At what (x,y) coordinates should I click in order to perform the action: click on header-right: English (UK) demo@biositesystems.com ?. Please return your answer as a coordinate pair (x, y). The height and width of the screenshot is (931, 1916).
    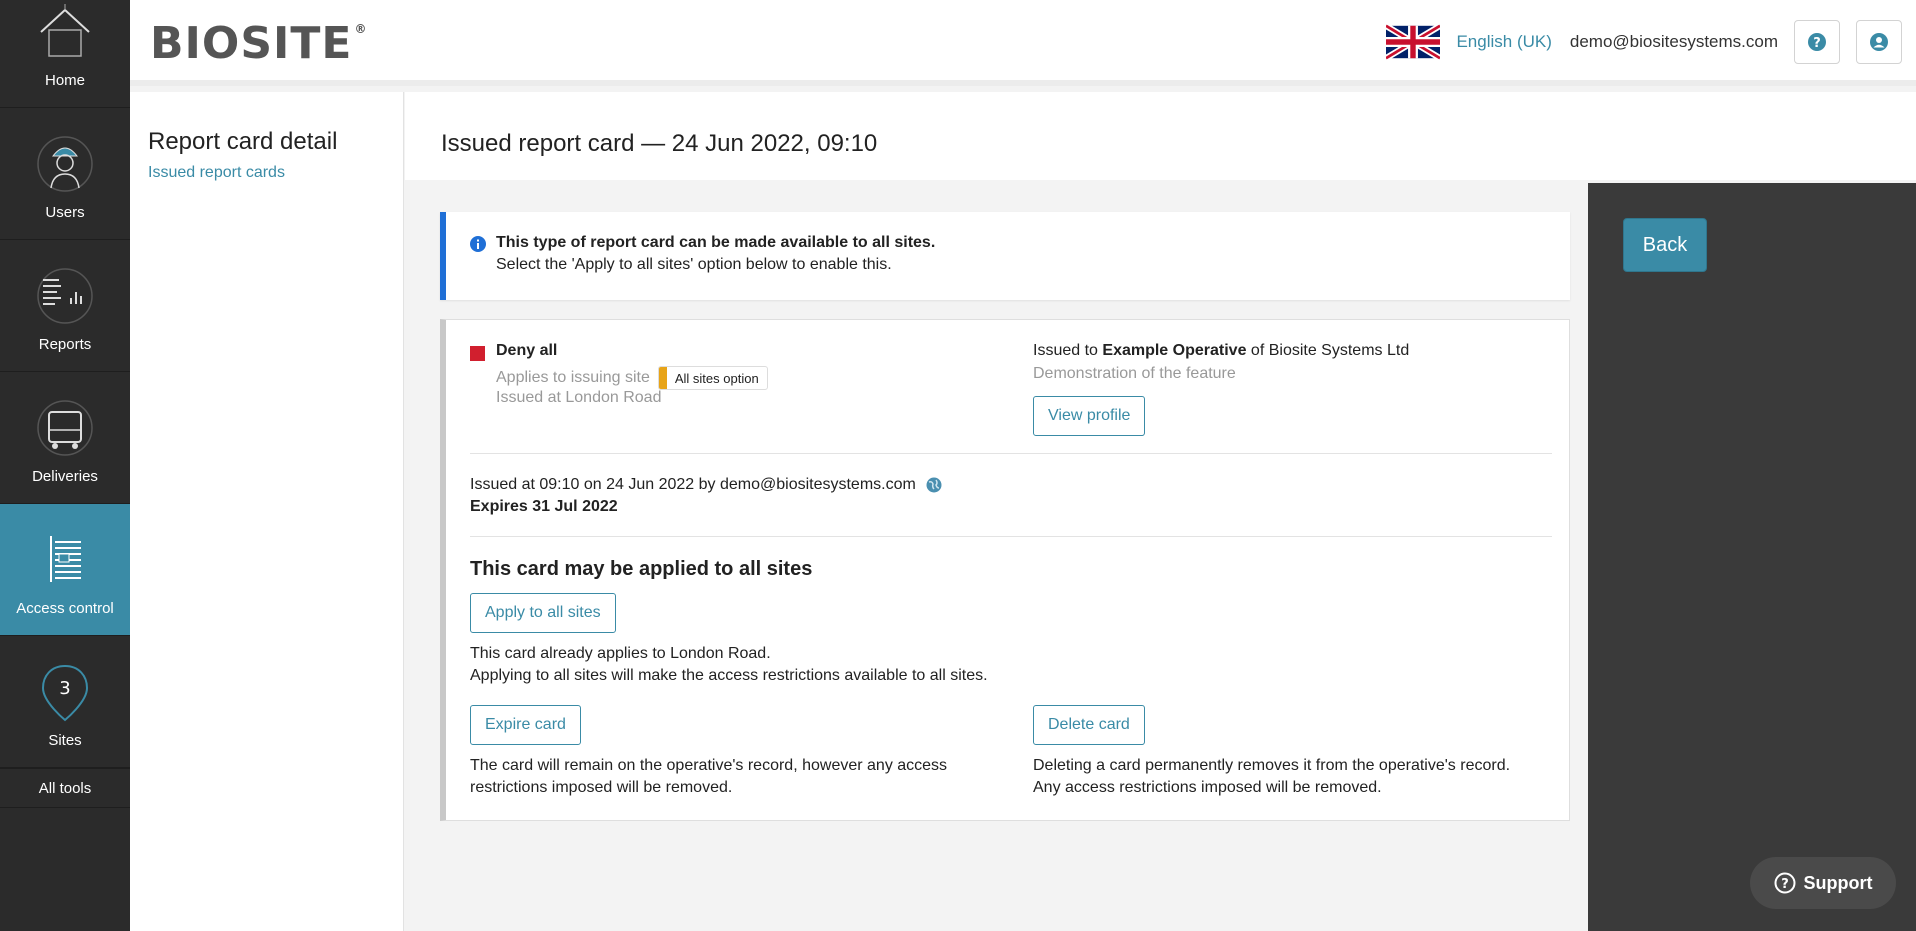
    Looking at the image, I should click on (1644, 42).